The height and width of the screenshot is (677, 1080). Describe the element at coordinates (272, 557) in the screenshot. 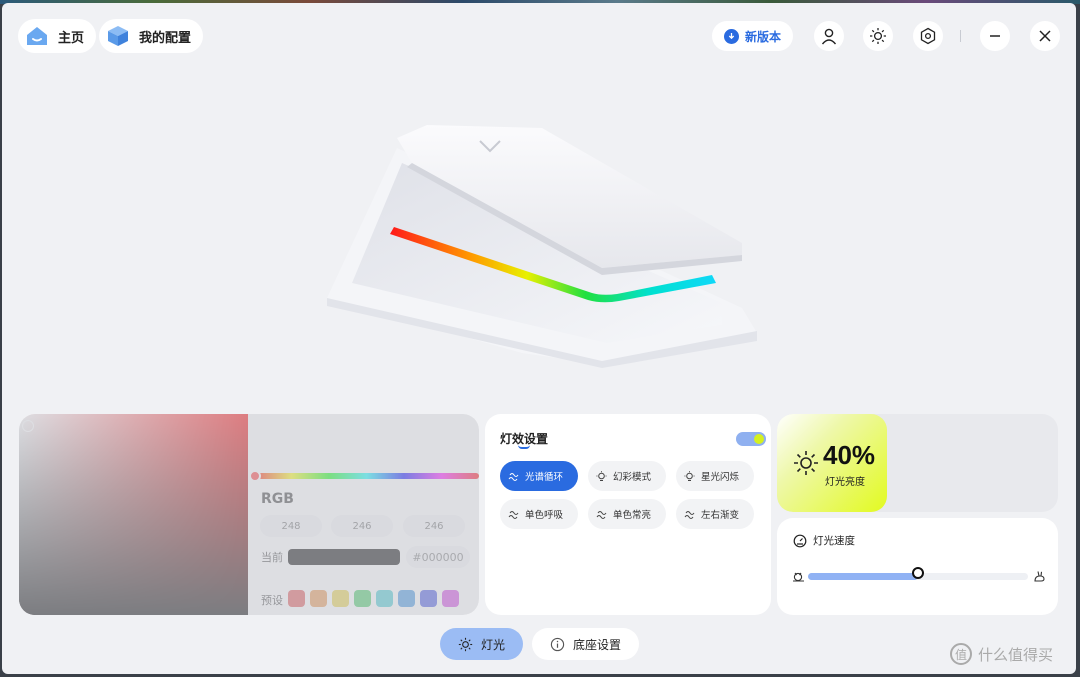

I see `current-label: 当前` at that location.